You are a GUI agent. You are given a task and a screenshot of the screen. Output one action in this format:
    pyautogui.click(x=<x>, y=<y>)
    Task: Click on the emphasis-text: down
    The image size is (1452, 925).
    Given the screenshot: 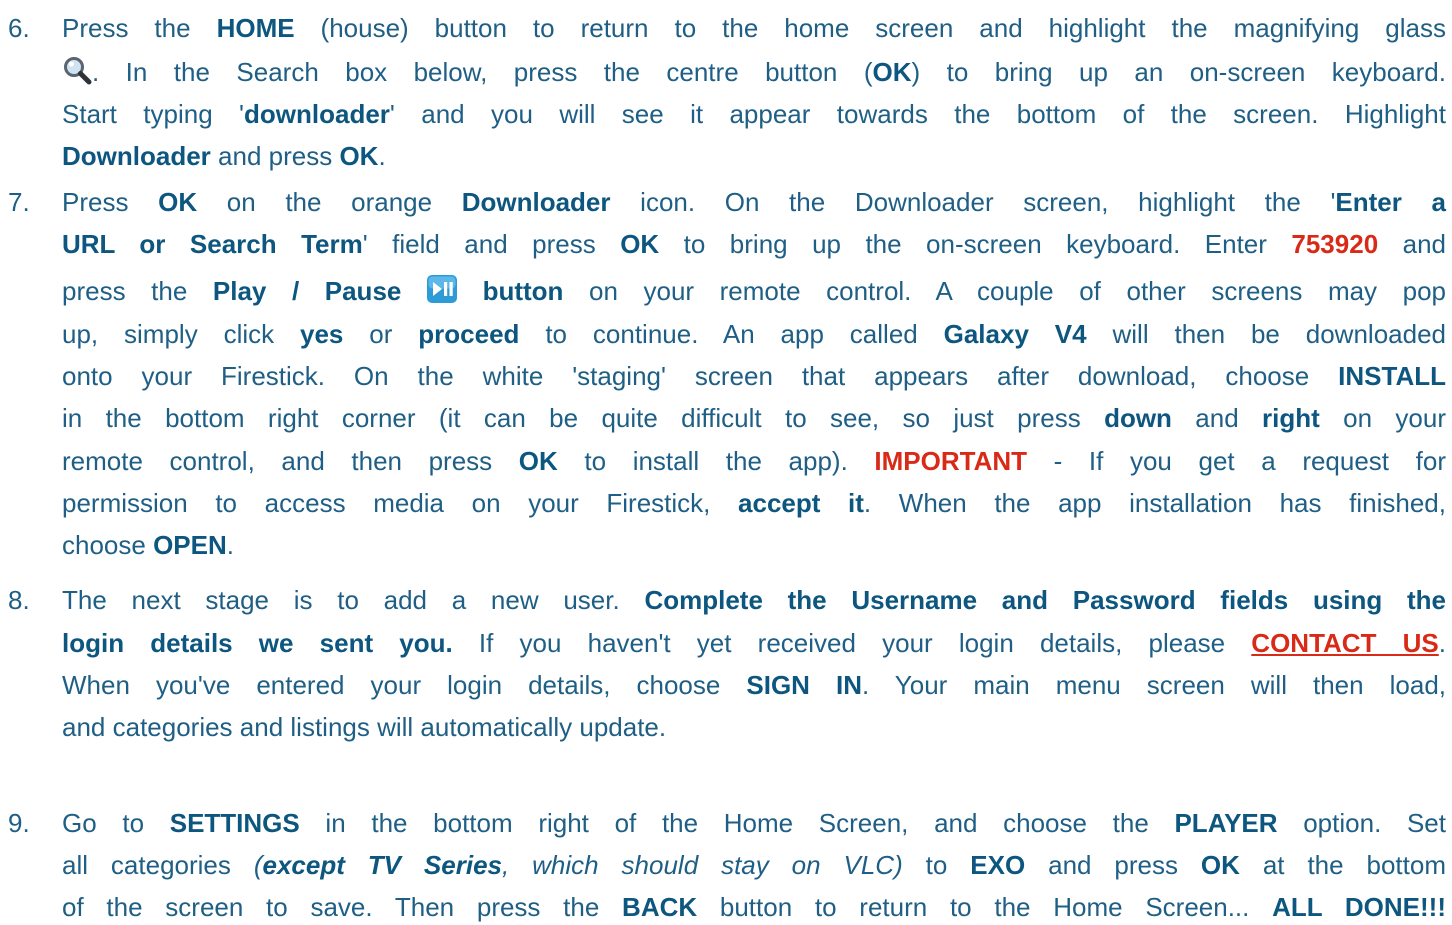 What is the action you would take?
    pyautogui.click(x=1138, y=418)
    